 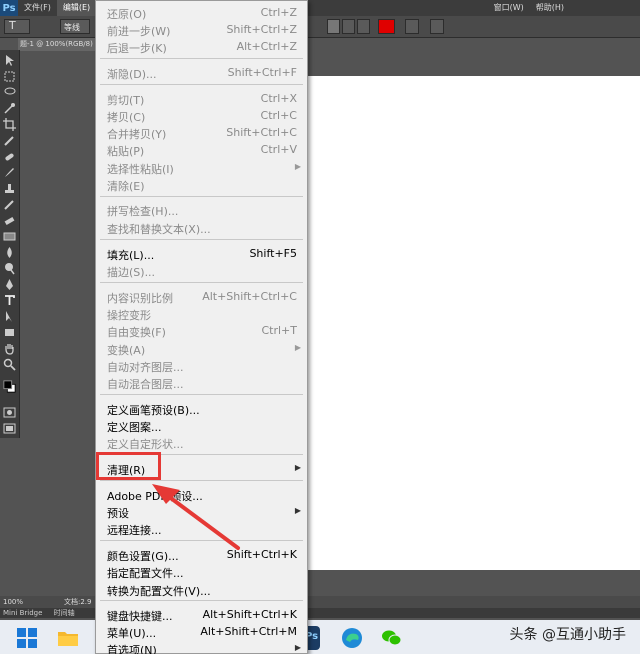 What do you see at coordinates (201, 253) in the screenshot?
I see `menu-item-fill: 填充(L)... Shift+F5` at bounding box center [201, 253].